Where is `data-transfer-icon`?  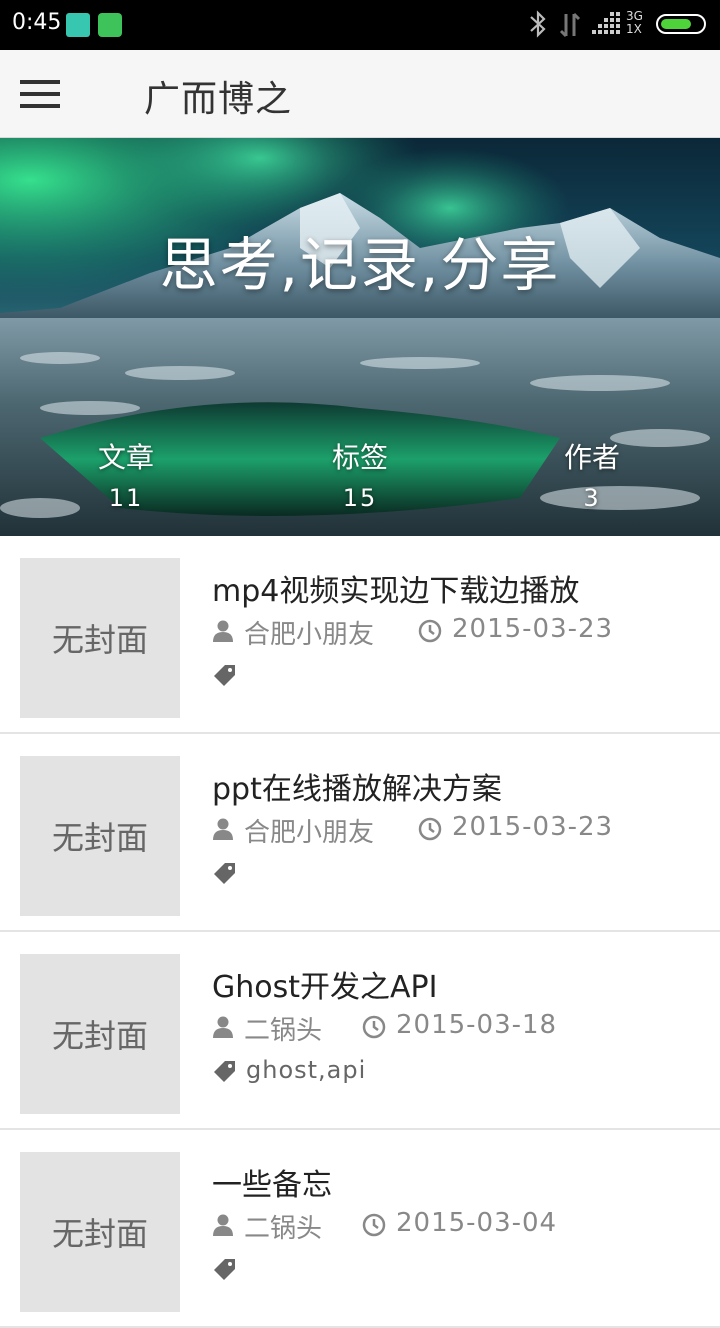
data-transfer-icon is located at coordinates (570, 25).